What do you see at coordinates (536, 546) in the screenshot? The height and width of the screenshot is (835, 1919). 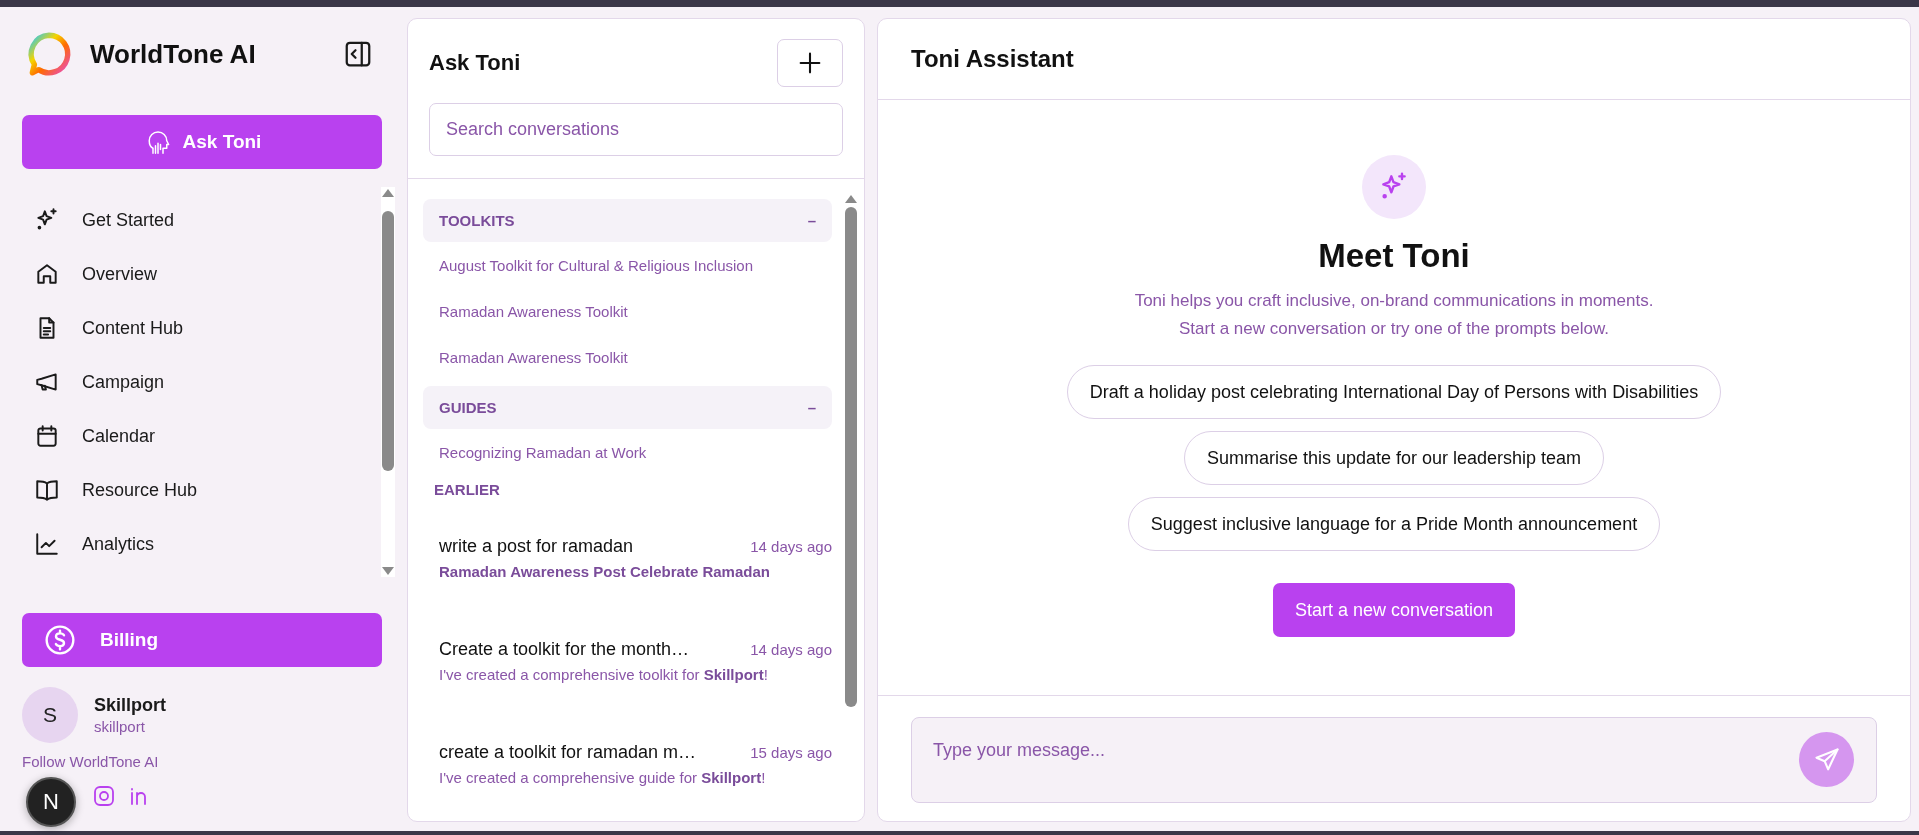 I see `conversation-title: write a post for ramadan` at bounding box center [536, 546].